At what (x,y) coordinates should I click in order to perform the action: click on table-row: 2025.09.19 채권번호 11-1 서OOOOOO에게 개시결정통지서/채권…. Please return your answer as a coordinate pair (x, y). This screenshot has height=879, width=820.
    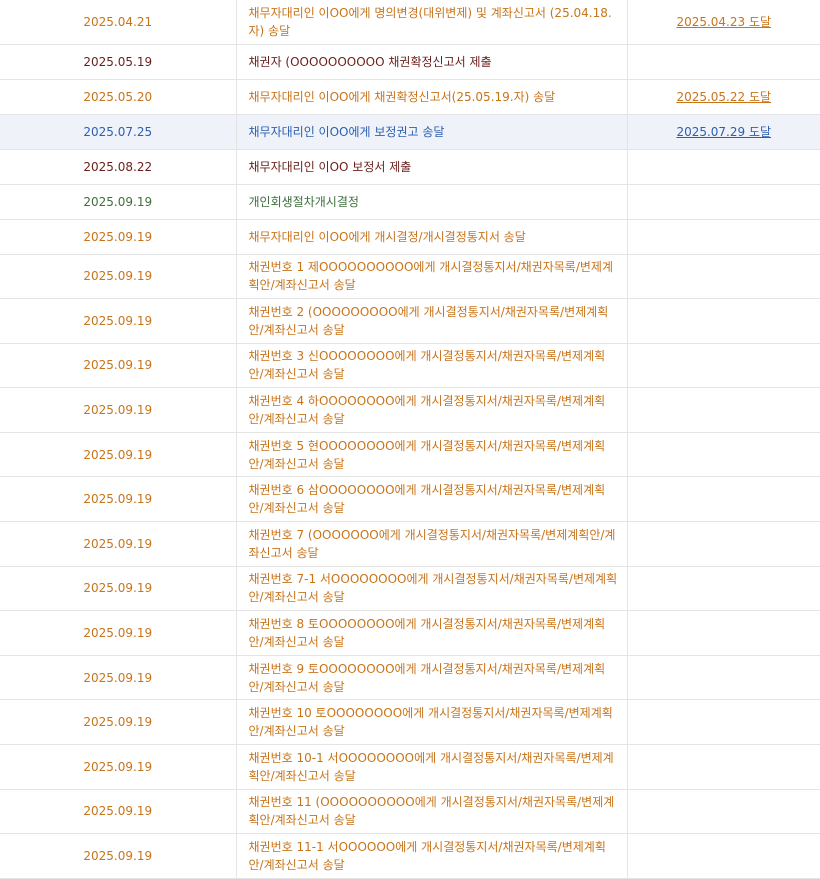
    Looking at the image, I should click on (410, 856).